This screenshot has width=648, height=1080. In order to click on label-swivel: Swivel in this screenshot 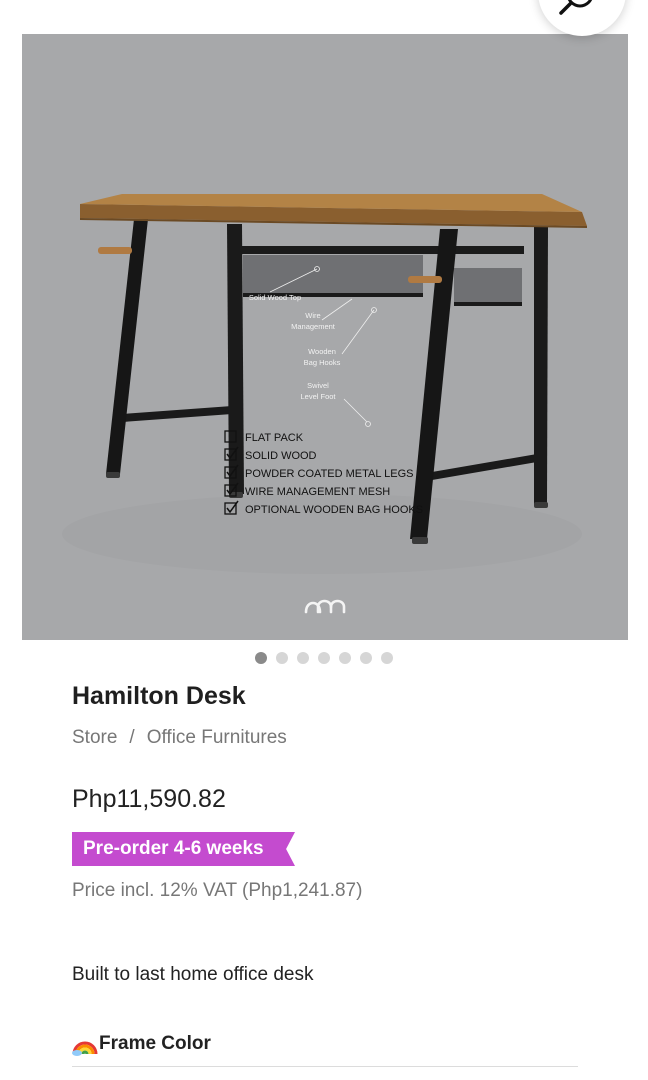, I will do `click(318, 385)`.